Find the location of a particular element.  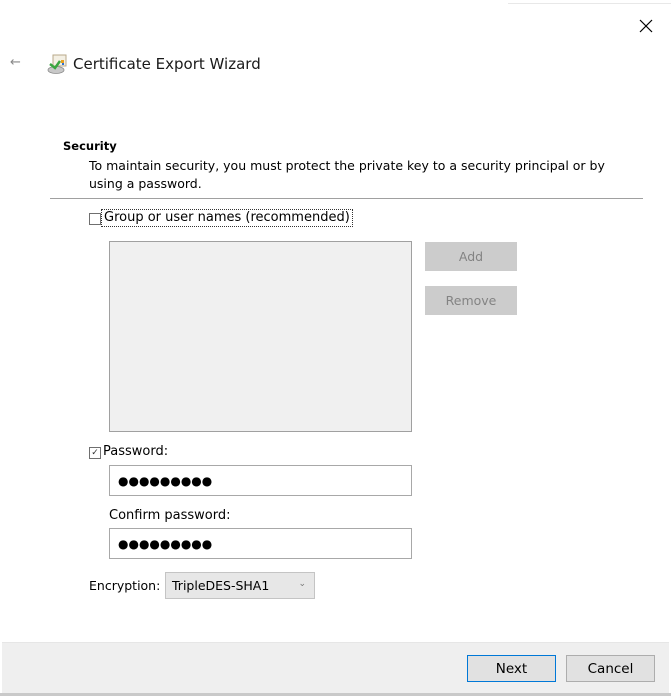

group-names-label: Group or user names (recommended) is located at coordinates (227, 218).